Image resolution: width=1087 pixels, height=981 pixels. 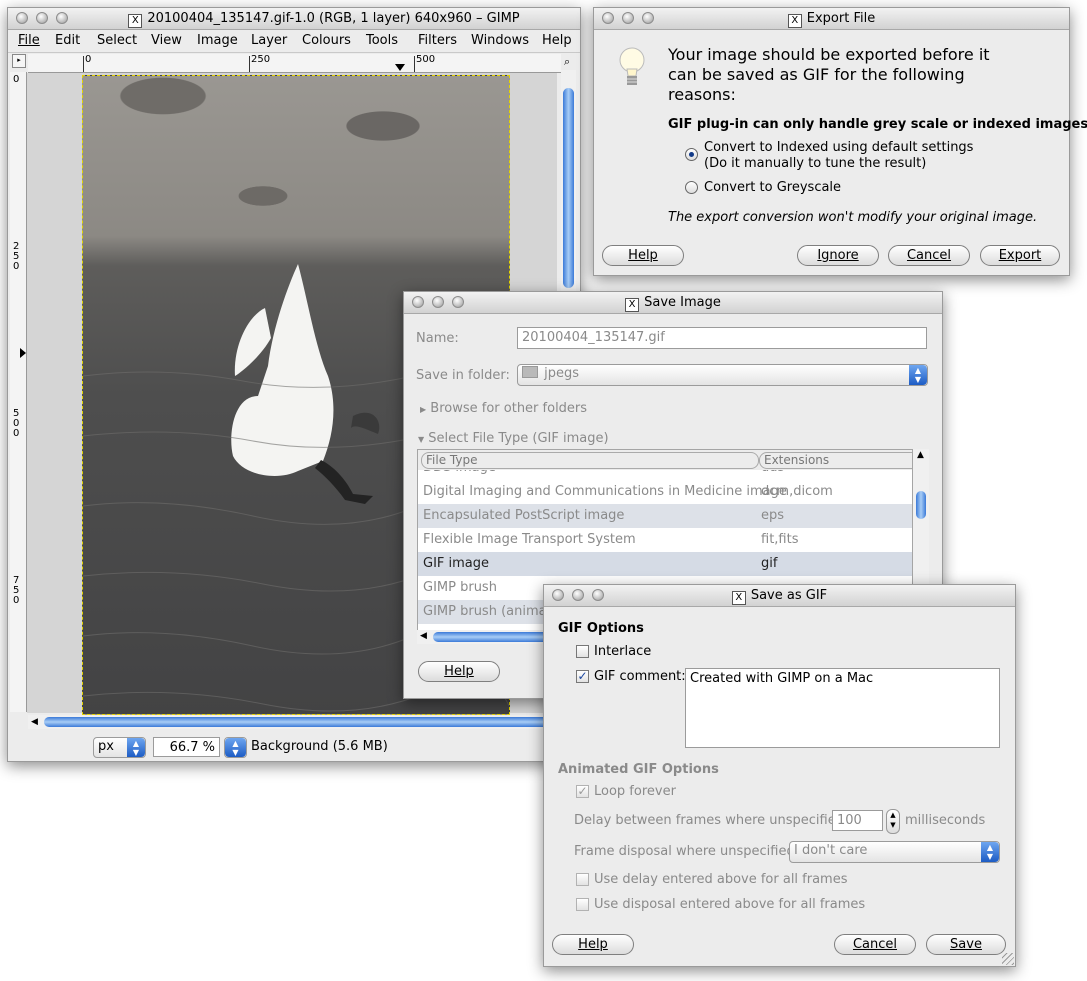 What do you see at coordinates (166, 40) in the screenshot?
I see `menu-view: View` at bounding box center [166, 40].